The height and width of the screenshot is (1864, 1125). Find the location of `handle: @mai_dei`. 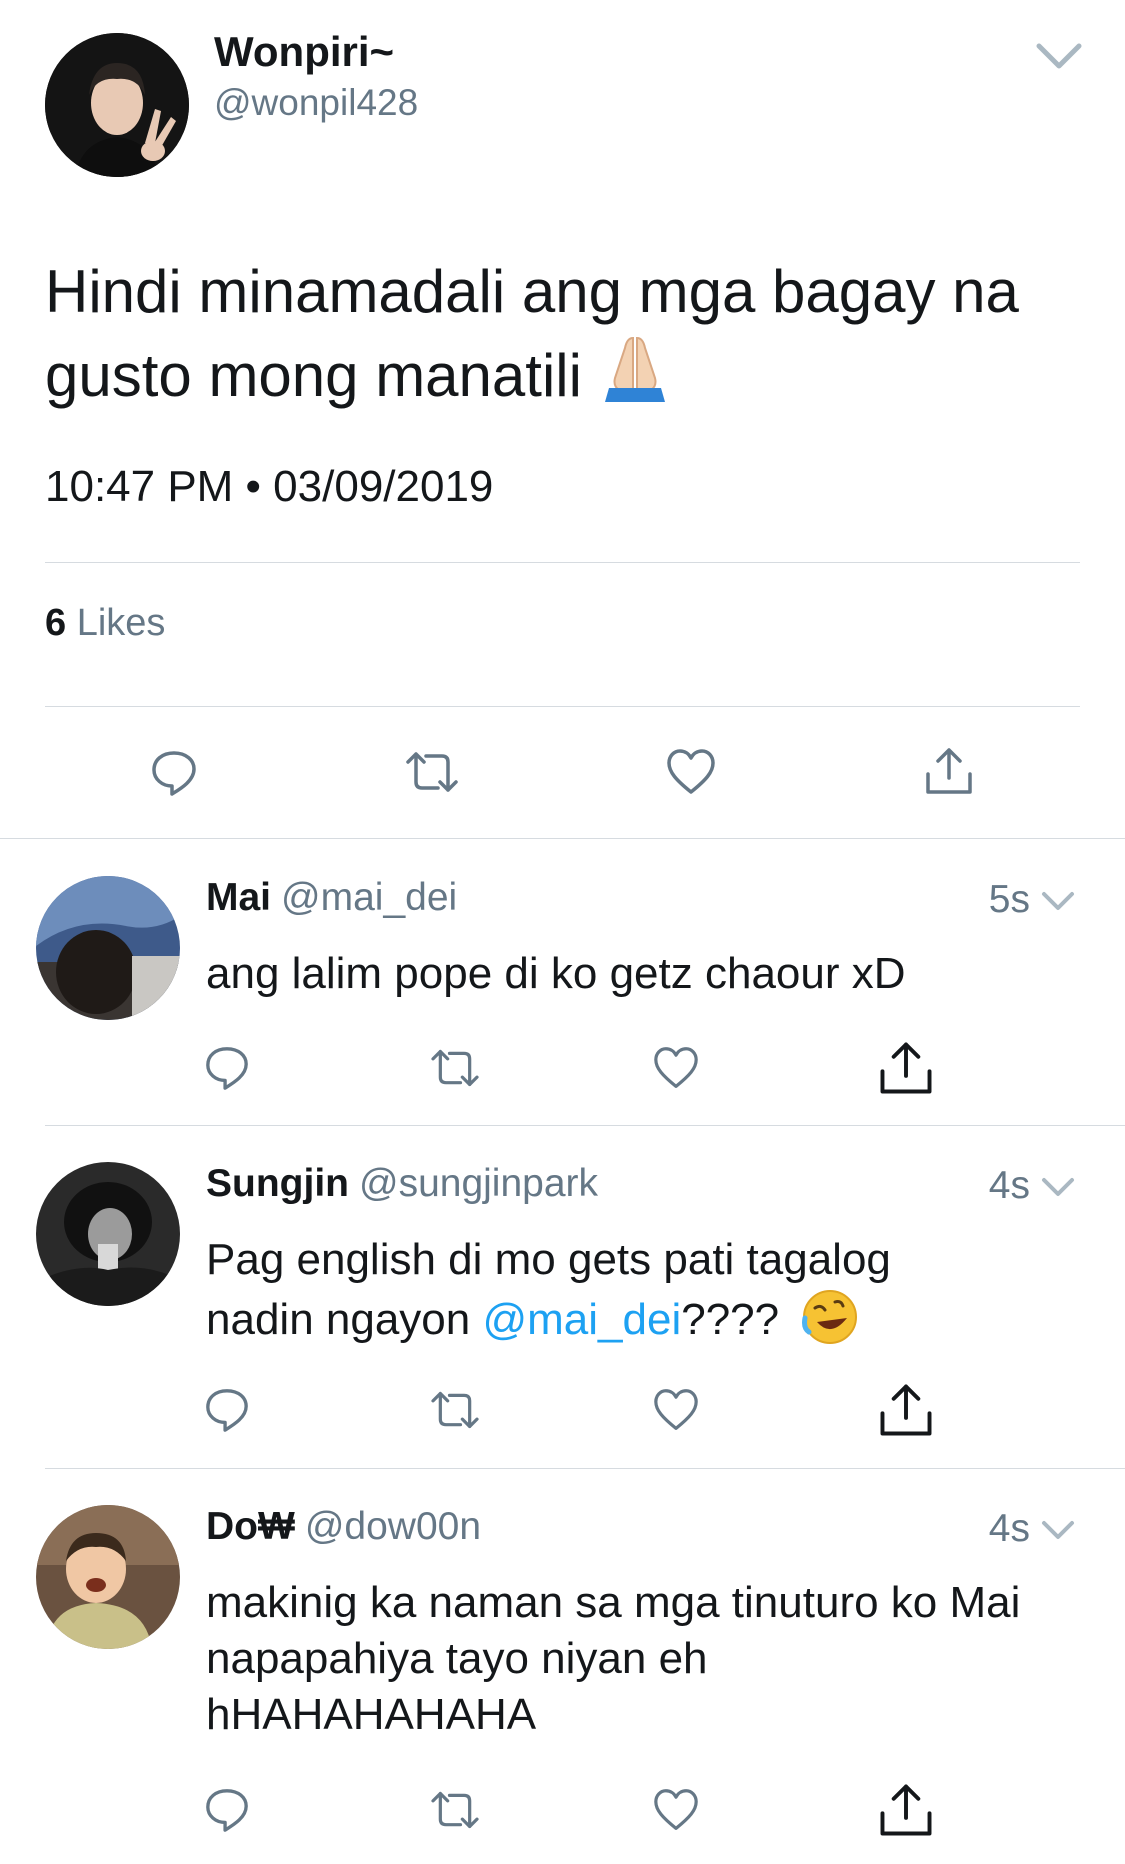

handle: @mai_dei is located at coordinates (369, 897).